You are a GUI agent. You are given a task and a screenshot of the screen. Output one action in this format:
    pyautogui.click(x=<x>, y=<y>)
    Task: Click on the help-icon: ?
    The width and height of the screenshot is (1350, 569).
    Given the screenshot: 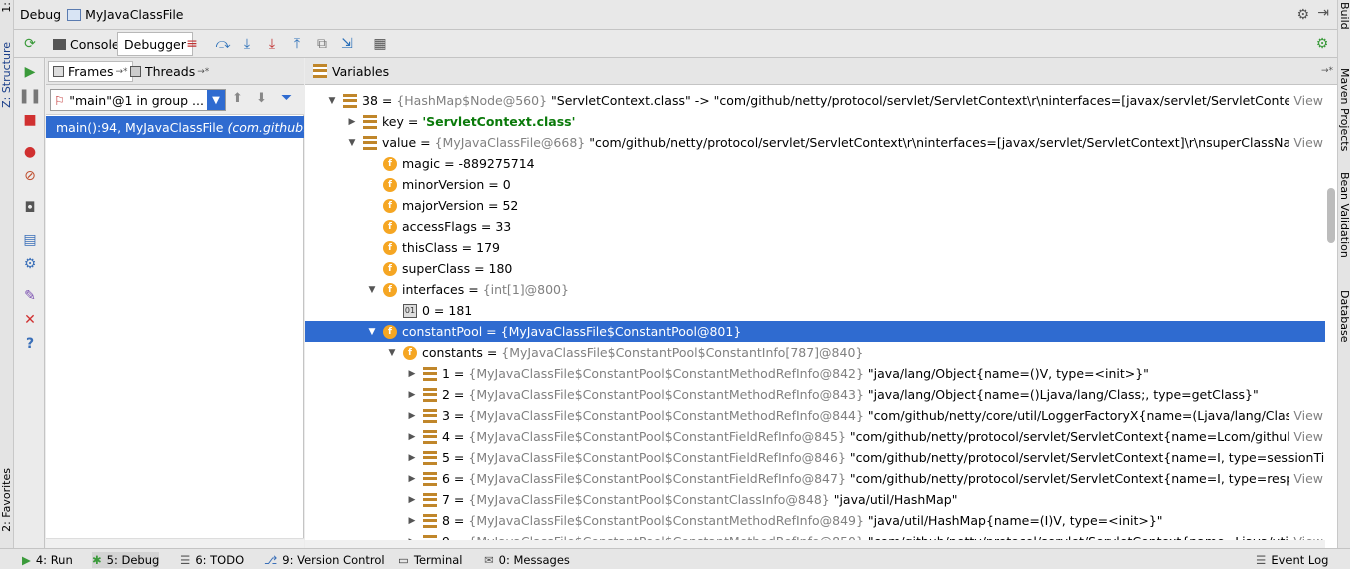 What is the action you would take?
    pyautogui.click(x=30, y=344)
    